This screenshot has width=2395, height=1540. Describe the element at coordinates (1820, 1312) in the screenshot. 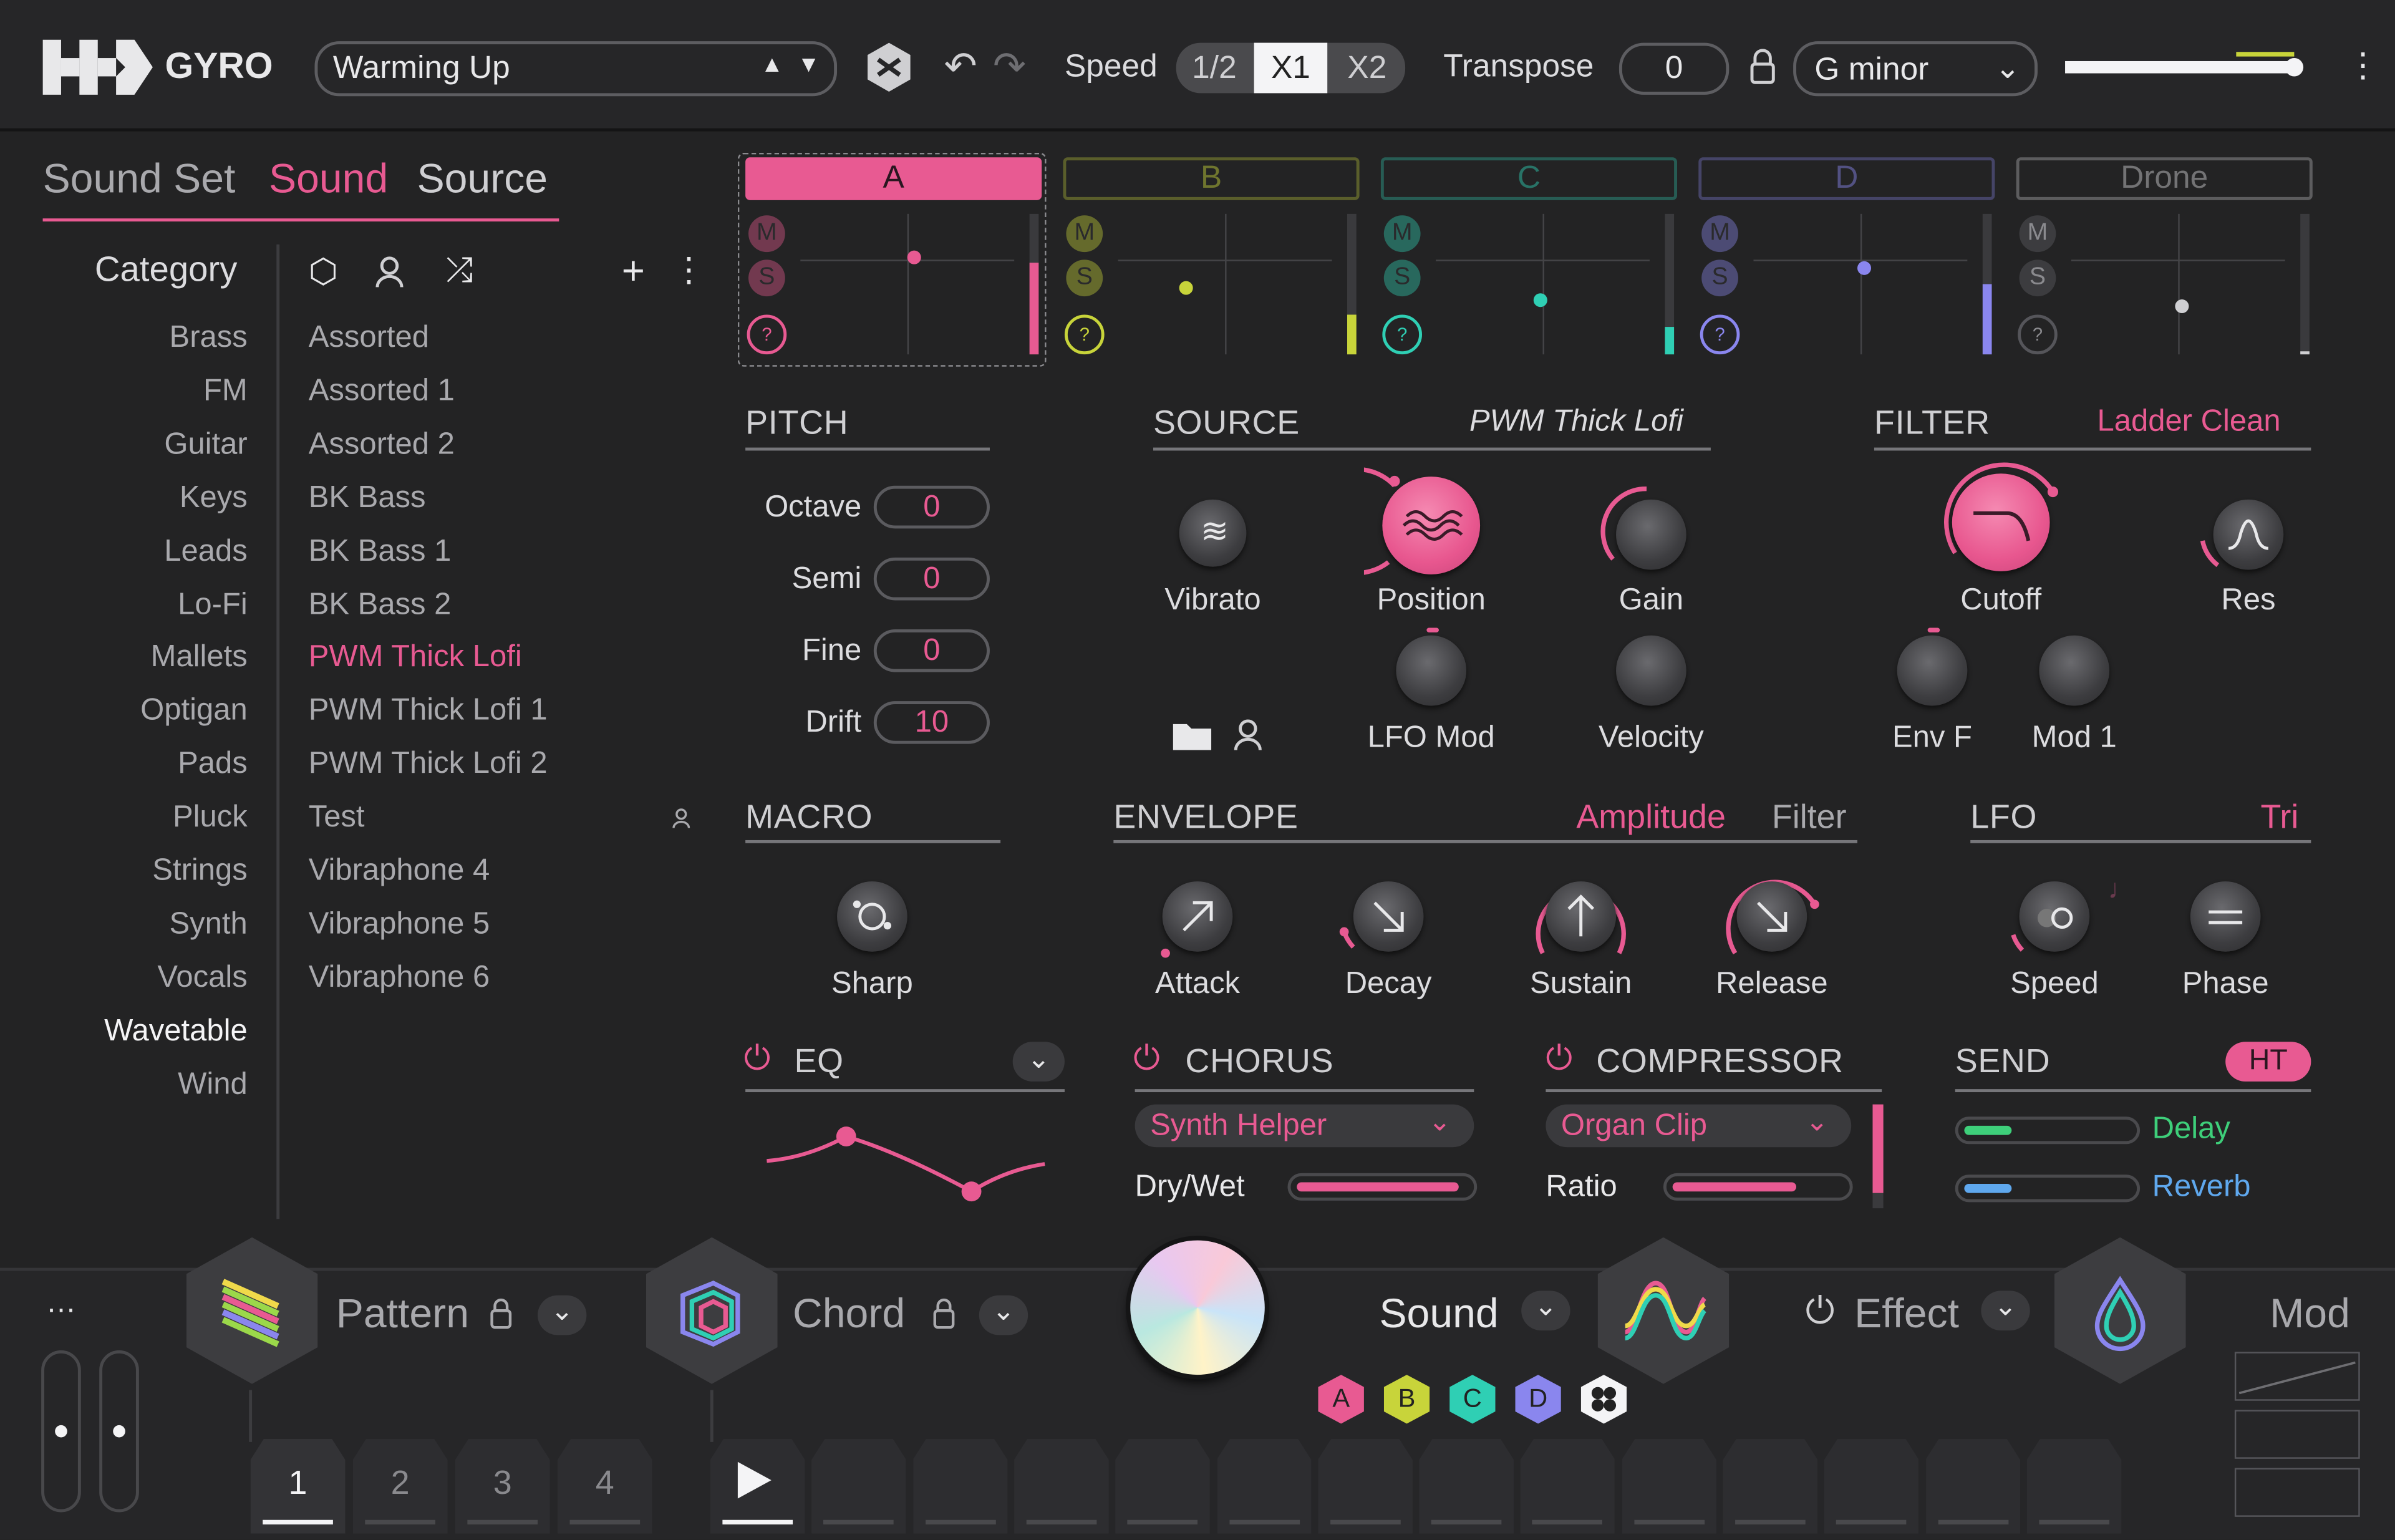

I see `effect-power-icon: ⏻` at that location.